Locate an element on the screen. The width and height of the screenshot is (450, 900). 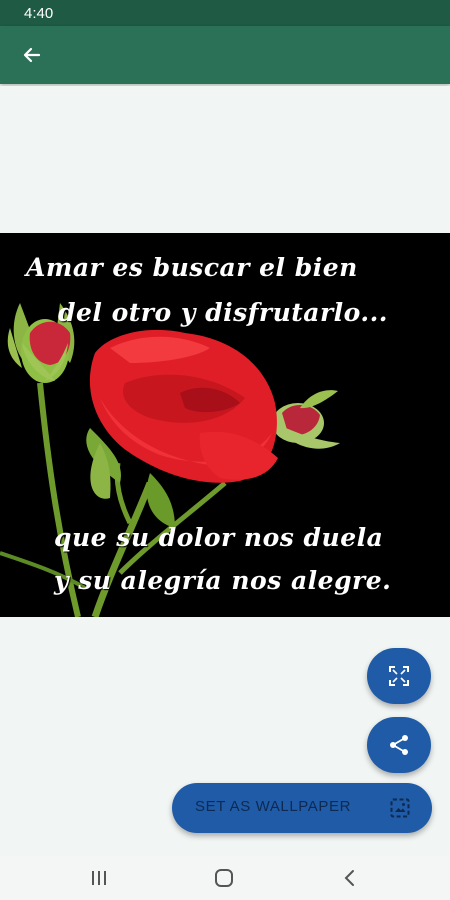
back-button is located at coordinates (32, 55).